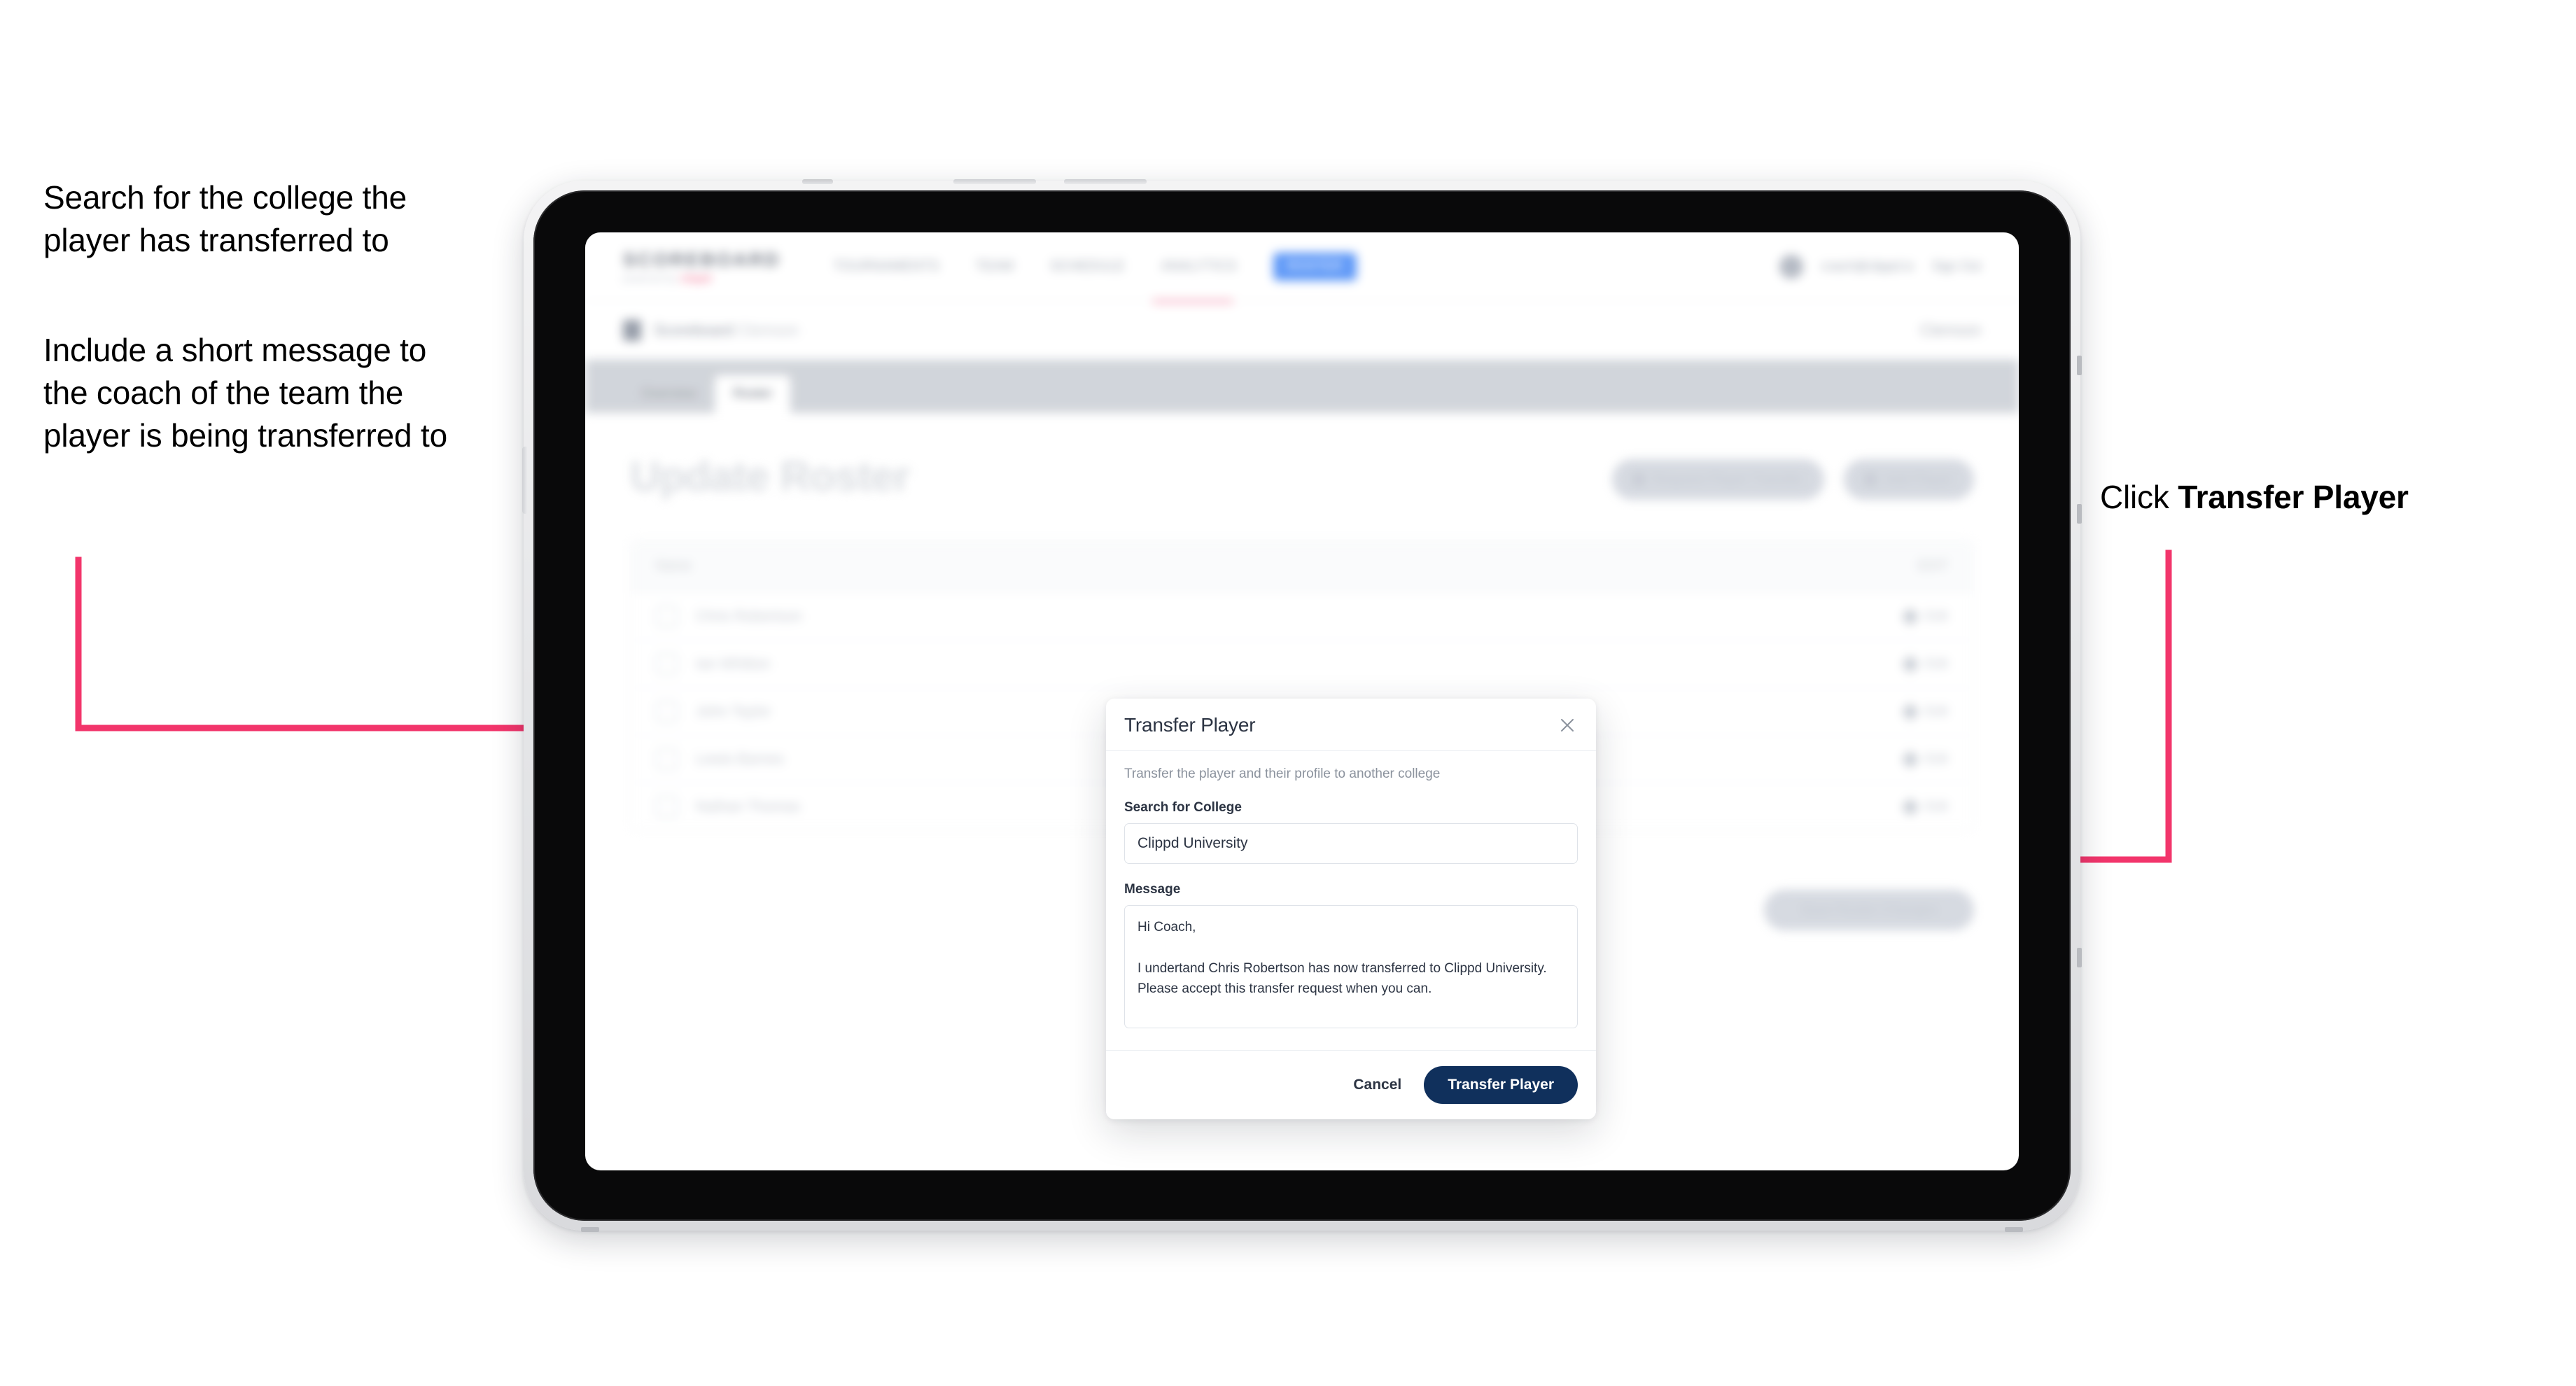 The image size is (2576, 1386). Describe the element at coordinates (1567, 725) in the screenshot. I see `close-icon` at that location.